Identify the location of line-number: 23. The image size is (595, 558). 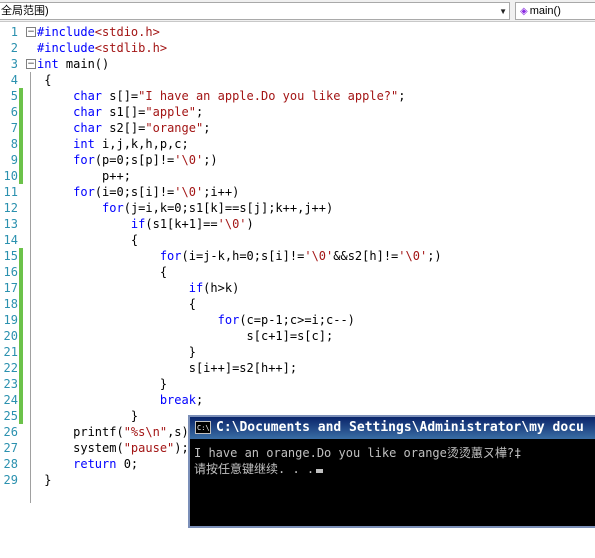
(10, 384).